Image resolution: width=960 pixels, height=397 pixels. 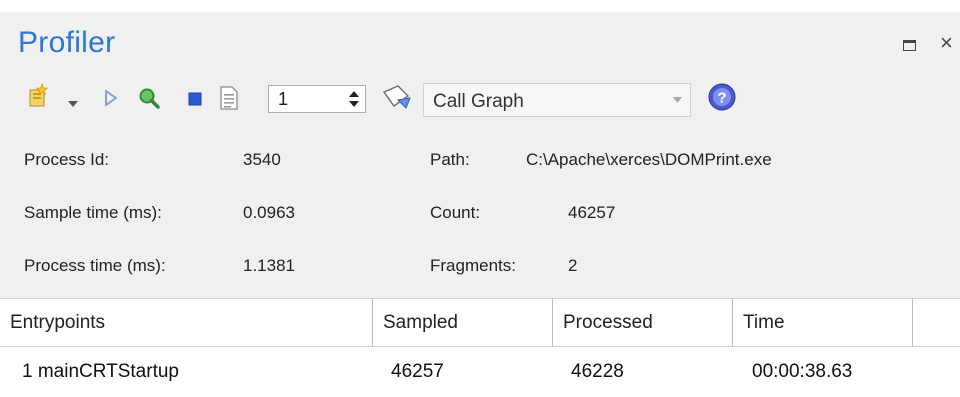 I want to click on document-icon, so click(x=229, y=100).